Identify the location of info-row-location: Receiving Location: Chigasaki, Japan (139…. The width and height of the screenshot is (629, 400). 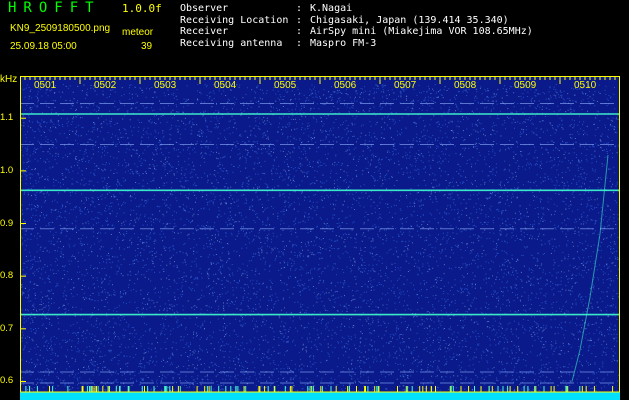
(344, 20).